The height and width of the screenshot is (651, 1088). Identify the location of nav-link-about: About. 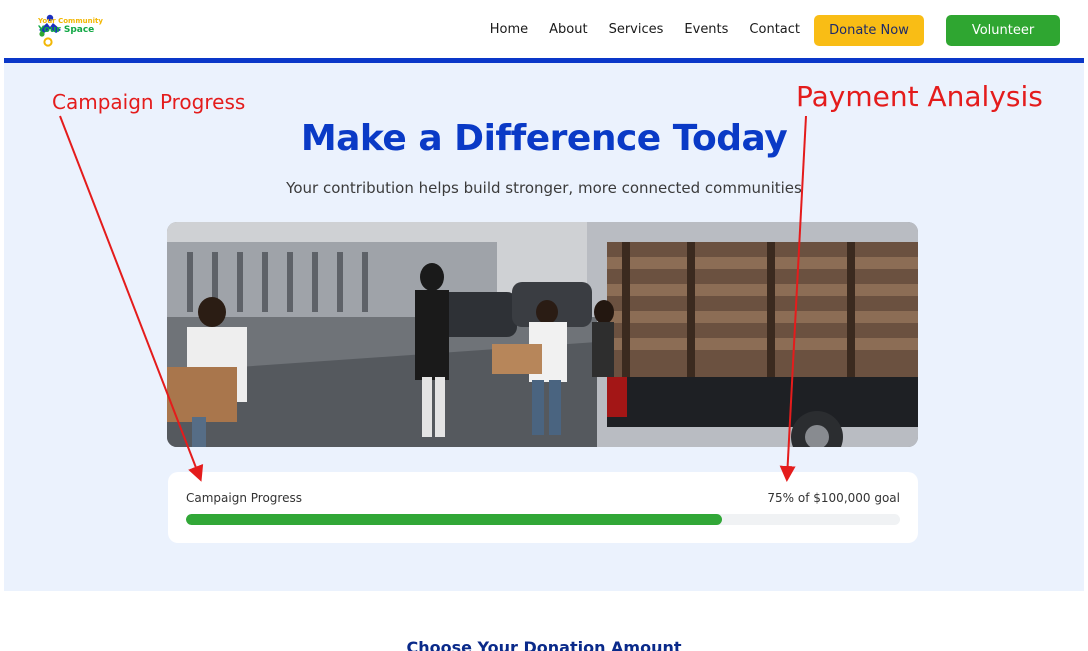
(568, 29).